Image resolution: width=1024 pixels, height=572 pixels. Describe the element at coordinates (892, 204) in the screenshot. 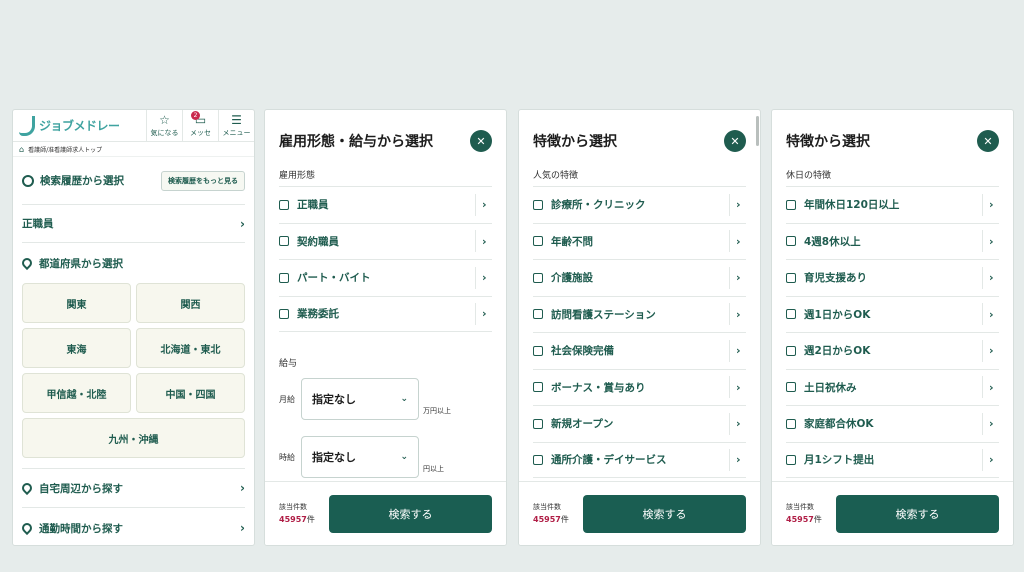

I see `holiday-option: 年間休日120日以上 ›` at that location.